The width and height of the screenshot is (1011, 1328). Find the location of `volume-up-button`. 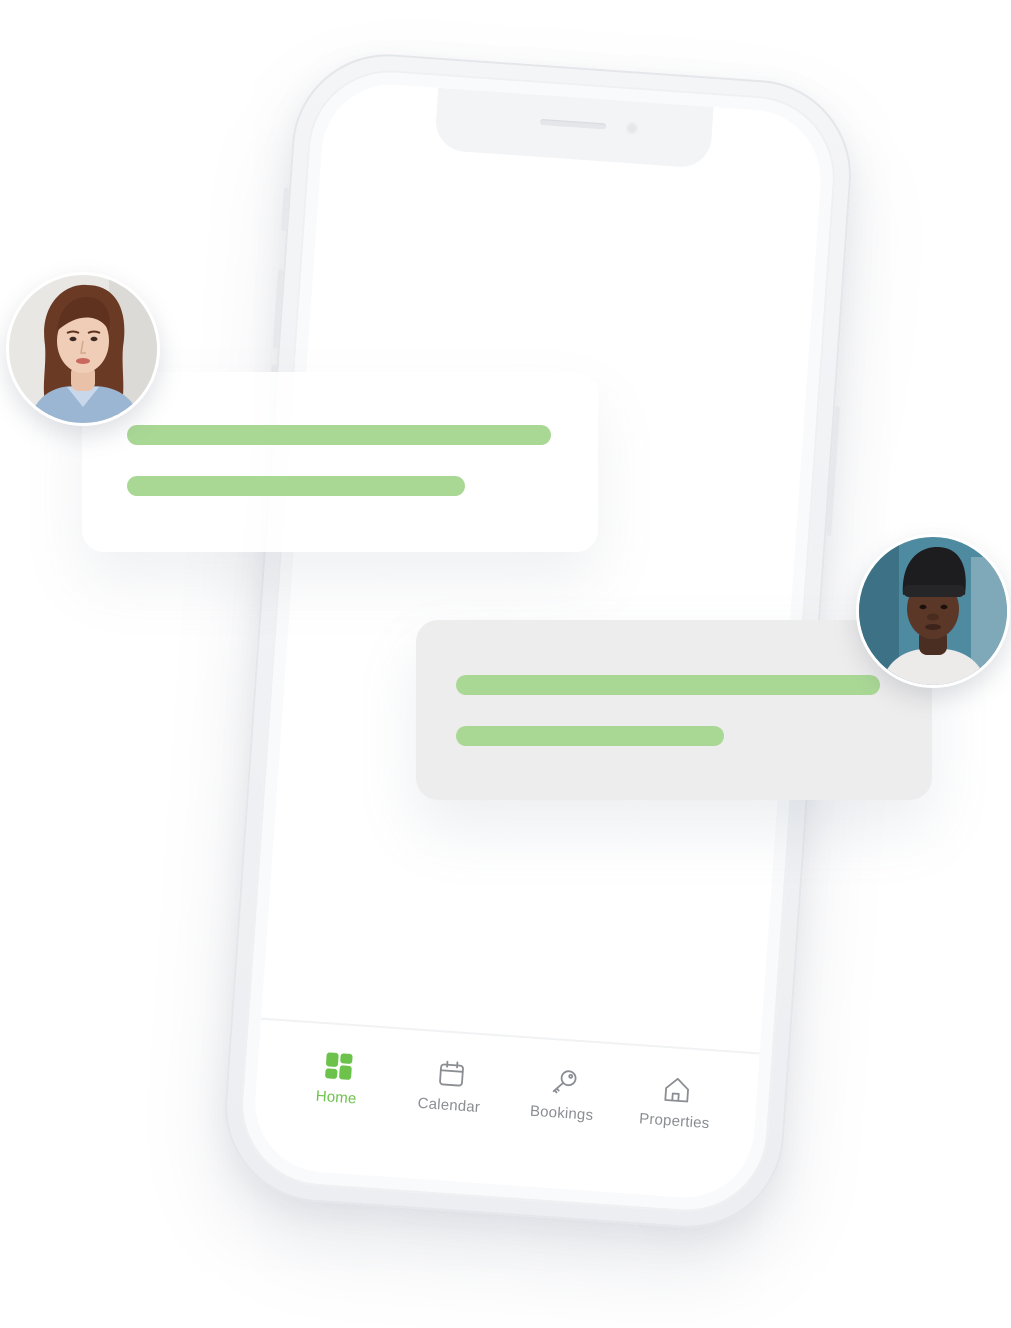

volume-up-button is located at coordinates (278, 309).